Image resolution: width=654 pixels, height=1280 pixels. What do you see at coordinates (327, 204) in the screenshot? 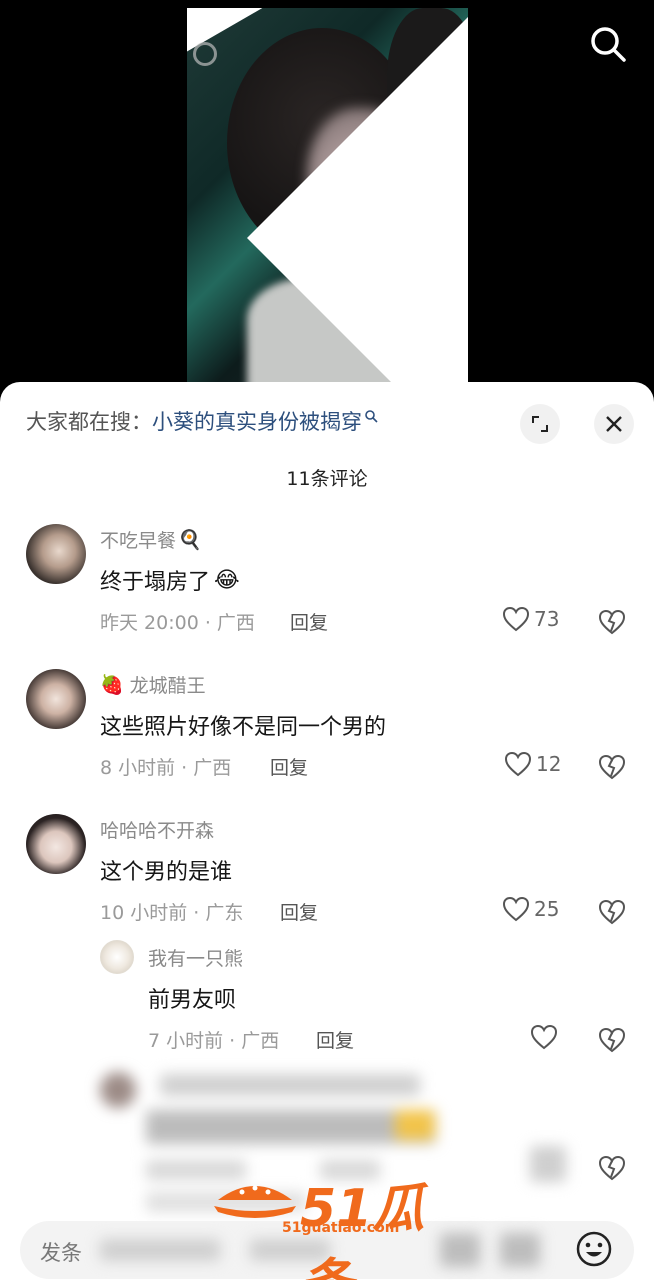
I see `video-frame` at bounding box center [327, 204].